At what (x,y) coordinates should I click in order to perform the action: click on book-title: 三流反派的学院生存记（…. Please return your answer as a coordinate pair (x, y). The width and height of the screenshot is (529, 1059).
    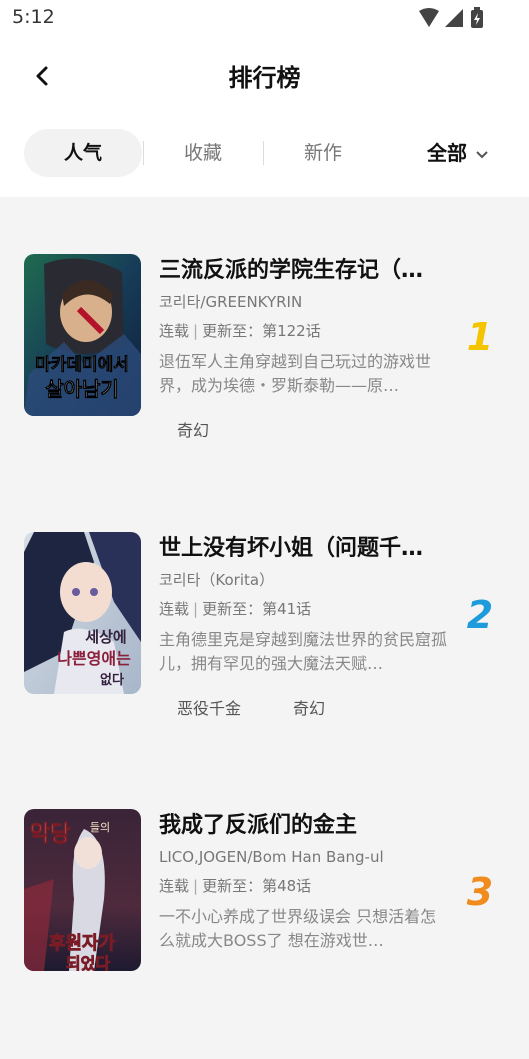
    Looking at the image, I should click on (304, 271).